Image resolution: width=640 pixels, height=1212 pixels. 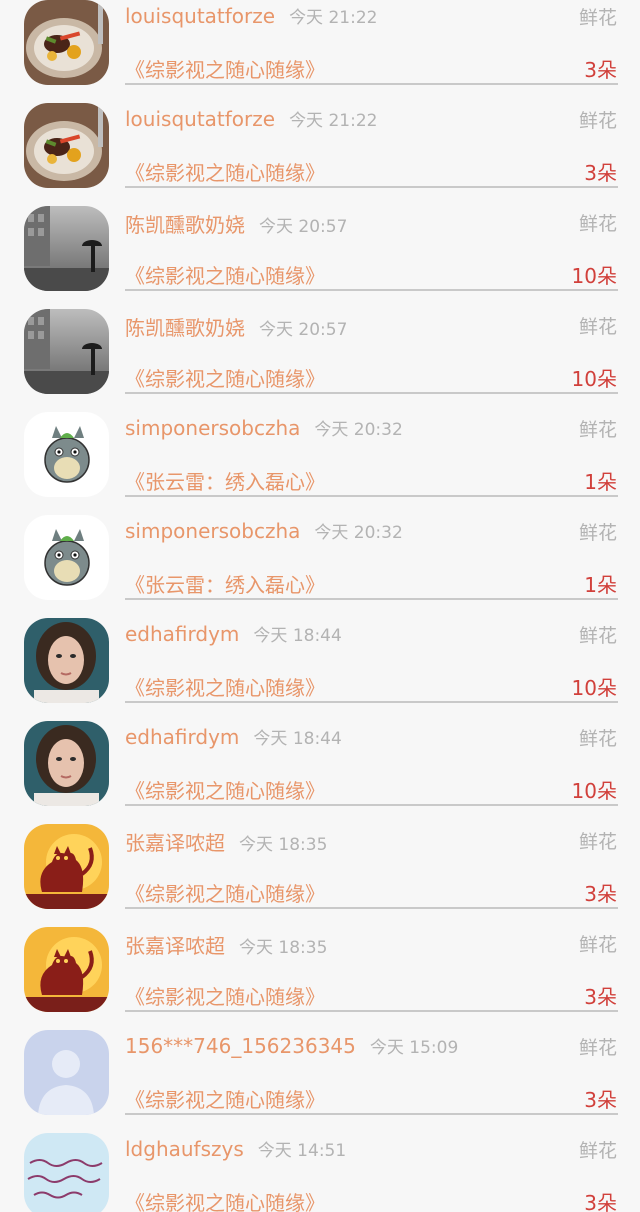 I want to click on gift-record-row: 陈凯醺歌奶娆 今天 20:57 鲜花《综影视之随心随缘》 10朵, so click(x=320, y=343).